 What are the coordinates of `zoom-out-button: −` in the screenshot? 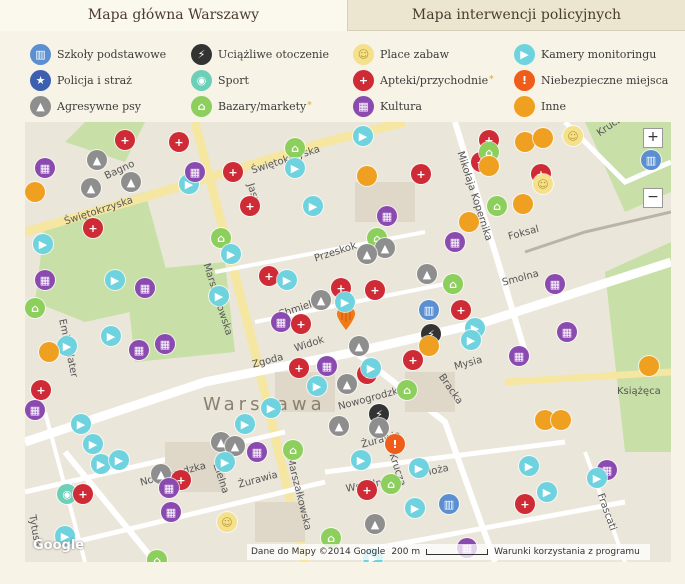 It's located at (653, 198).